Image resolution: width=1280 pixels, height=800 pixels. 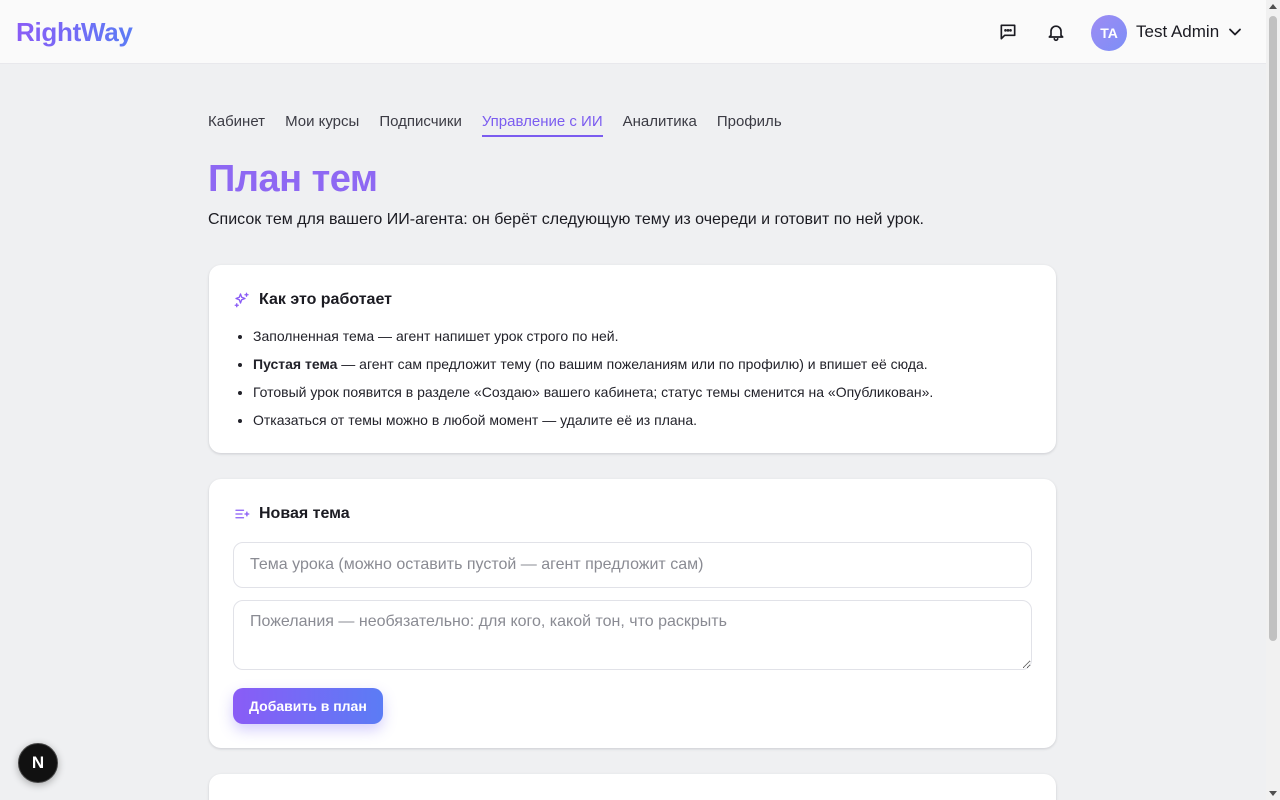 I want to click on tab-analytics: Аналитика, so click(x=660, y=125).